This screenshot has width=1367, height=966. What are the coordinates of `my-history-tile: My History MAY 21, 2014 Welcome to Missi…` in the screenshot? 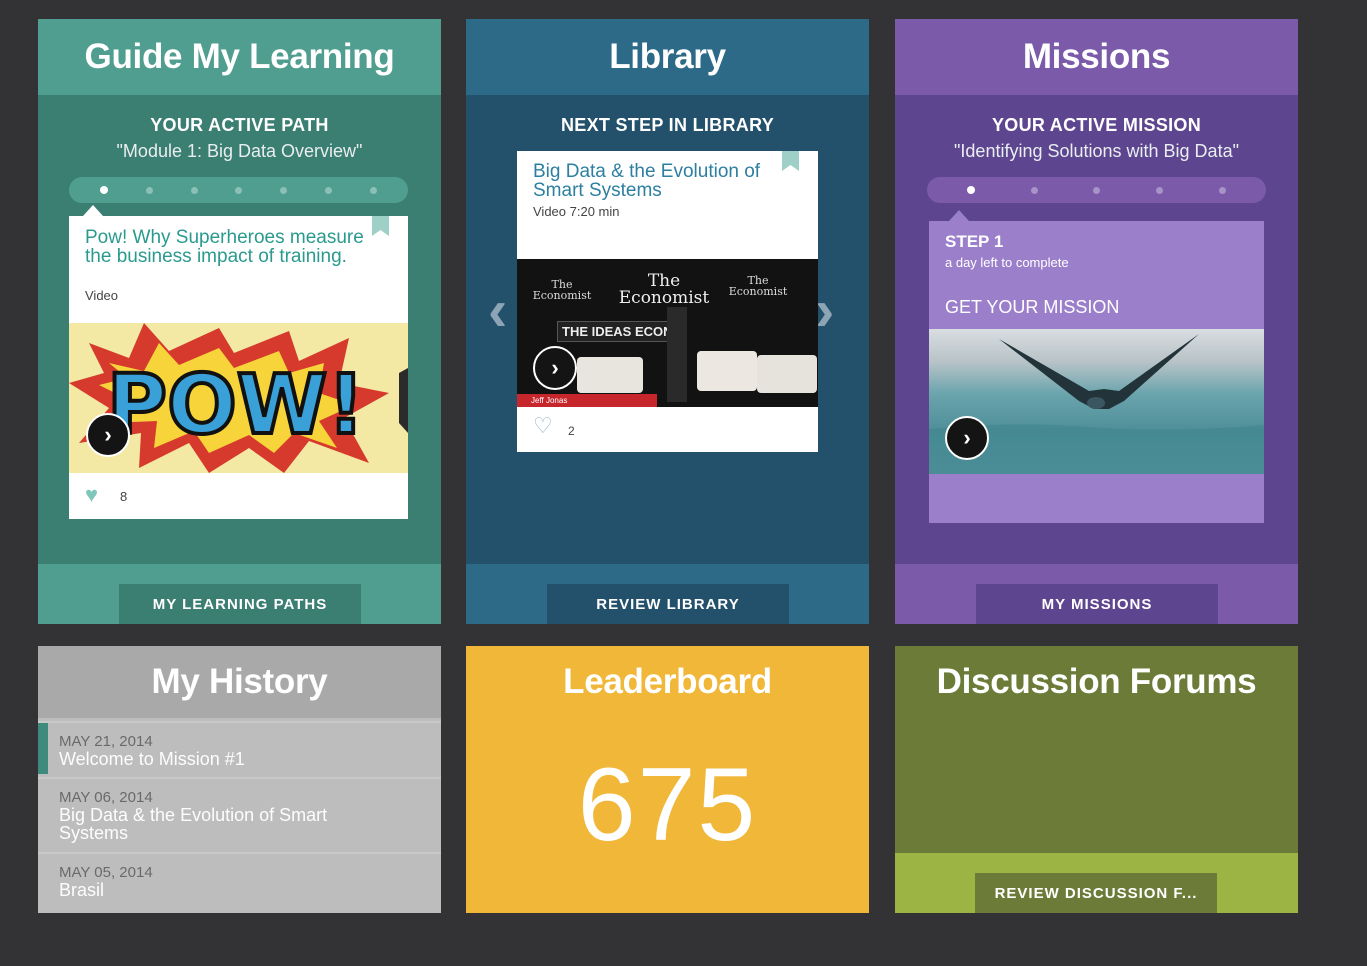 It's located at (239, 779).